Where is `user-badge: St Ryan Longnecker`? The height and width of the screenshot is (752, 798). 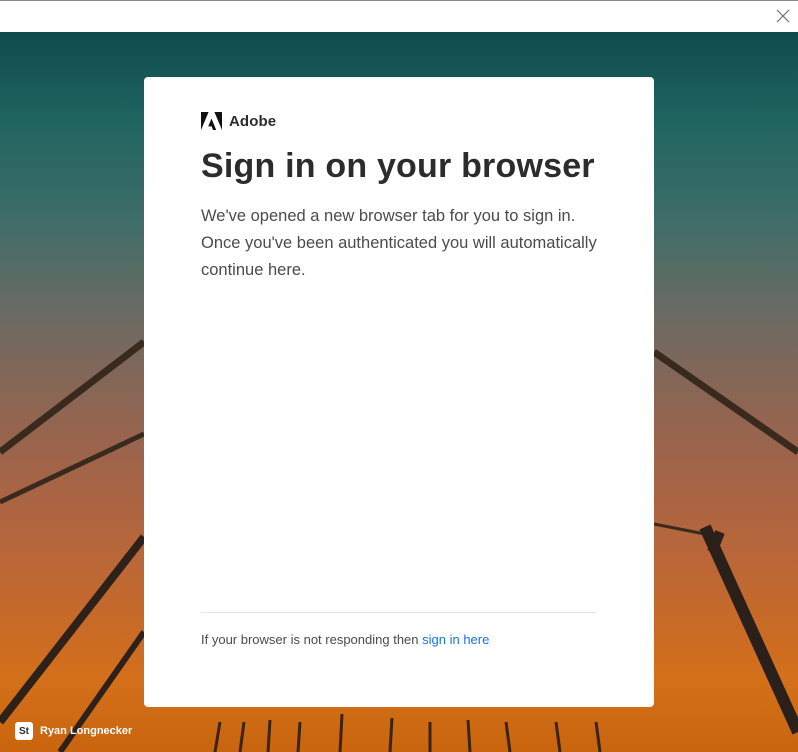
user-badge: St Ryan Longnecker is located at coordinates (73, 731).